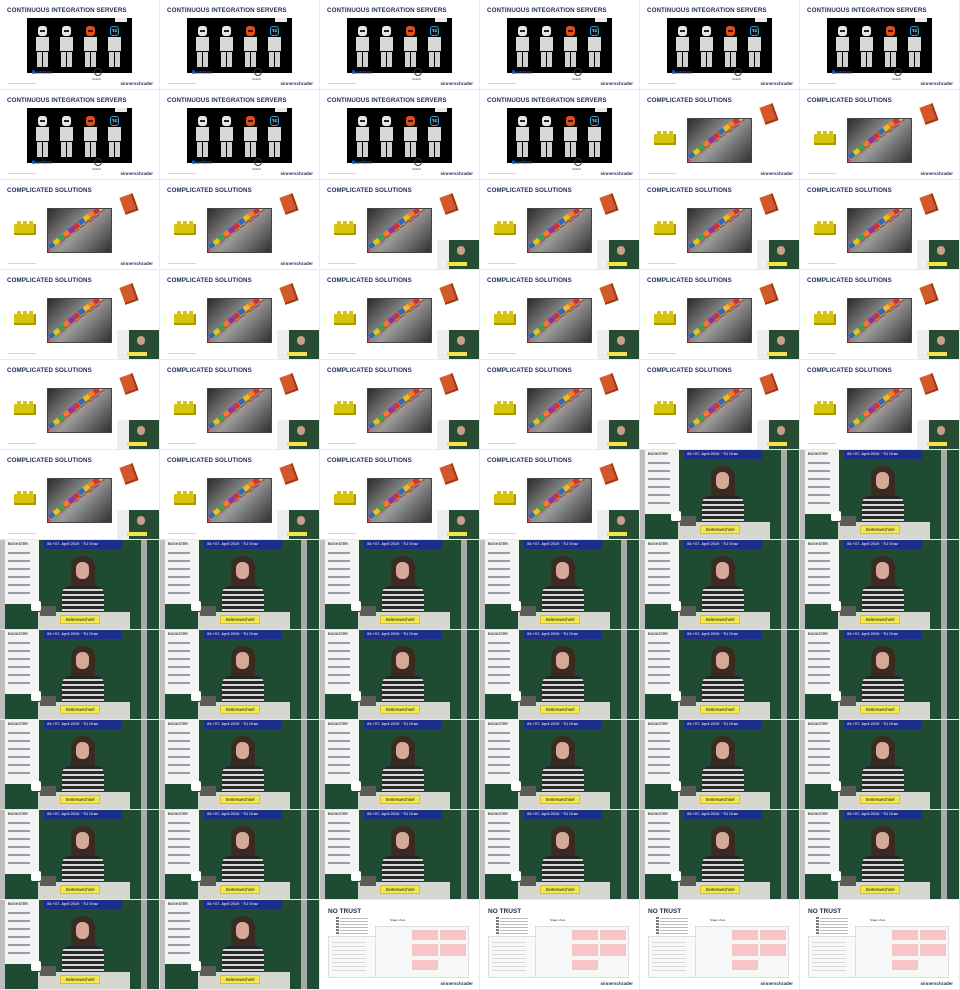  Describe the element at coordinates (601, 110) in the screenshot. I see `corner-badge` at that location.